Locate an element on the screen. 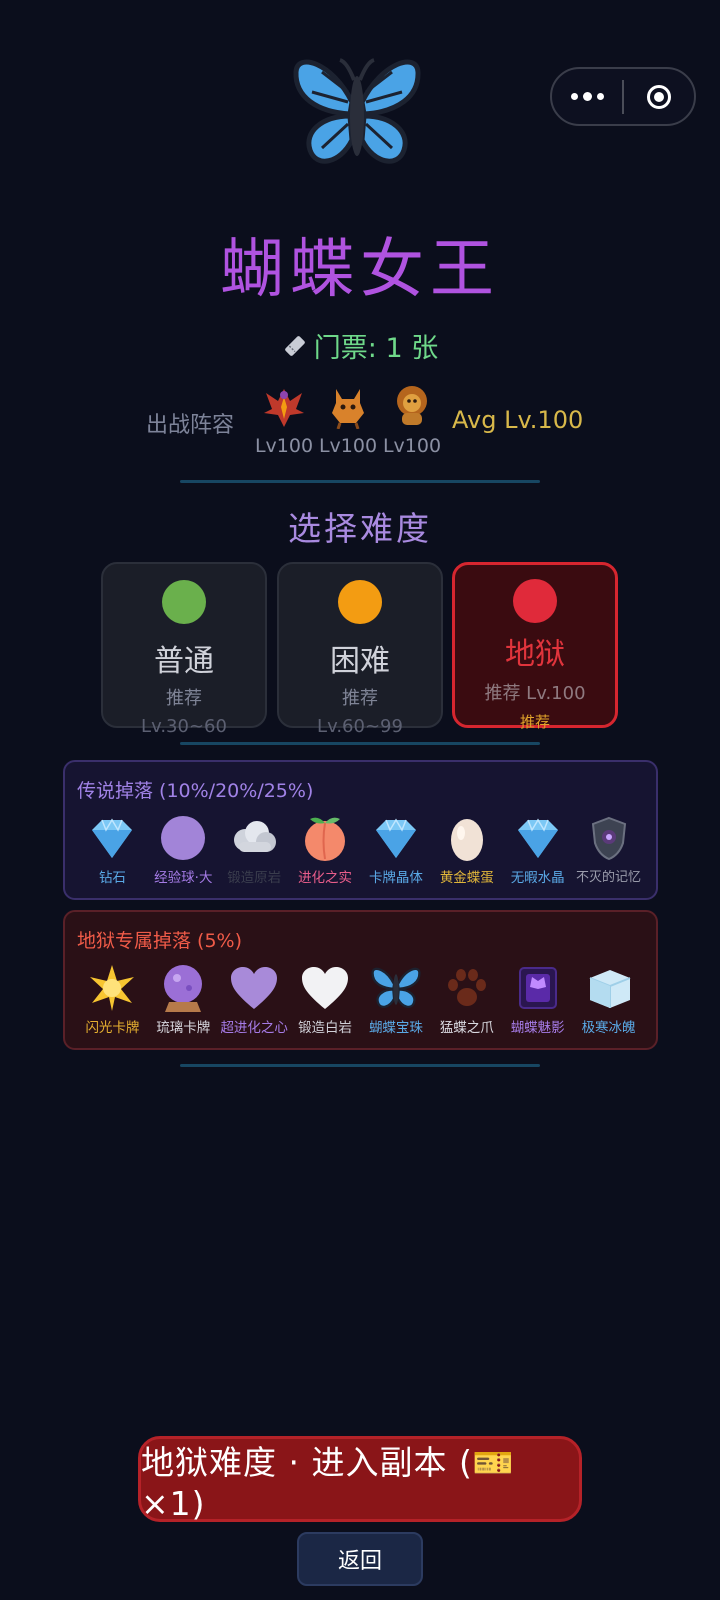 Image resolution: width=720 pixels, height=1600 pixels. mini-program-capsule is located at coordinates (623, 96).